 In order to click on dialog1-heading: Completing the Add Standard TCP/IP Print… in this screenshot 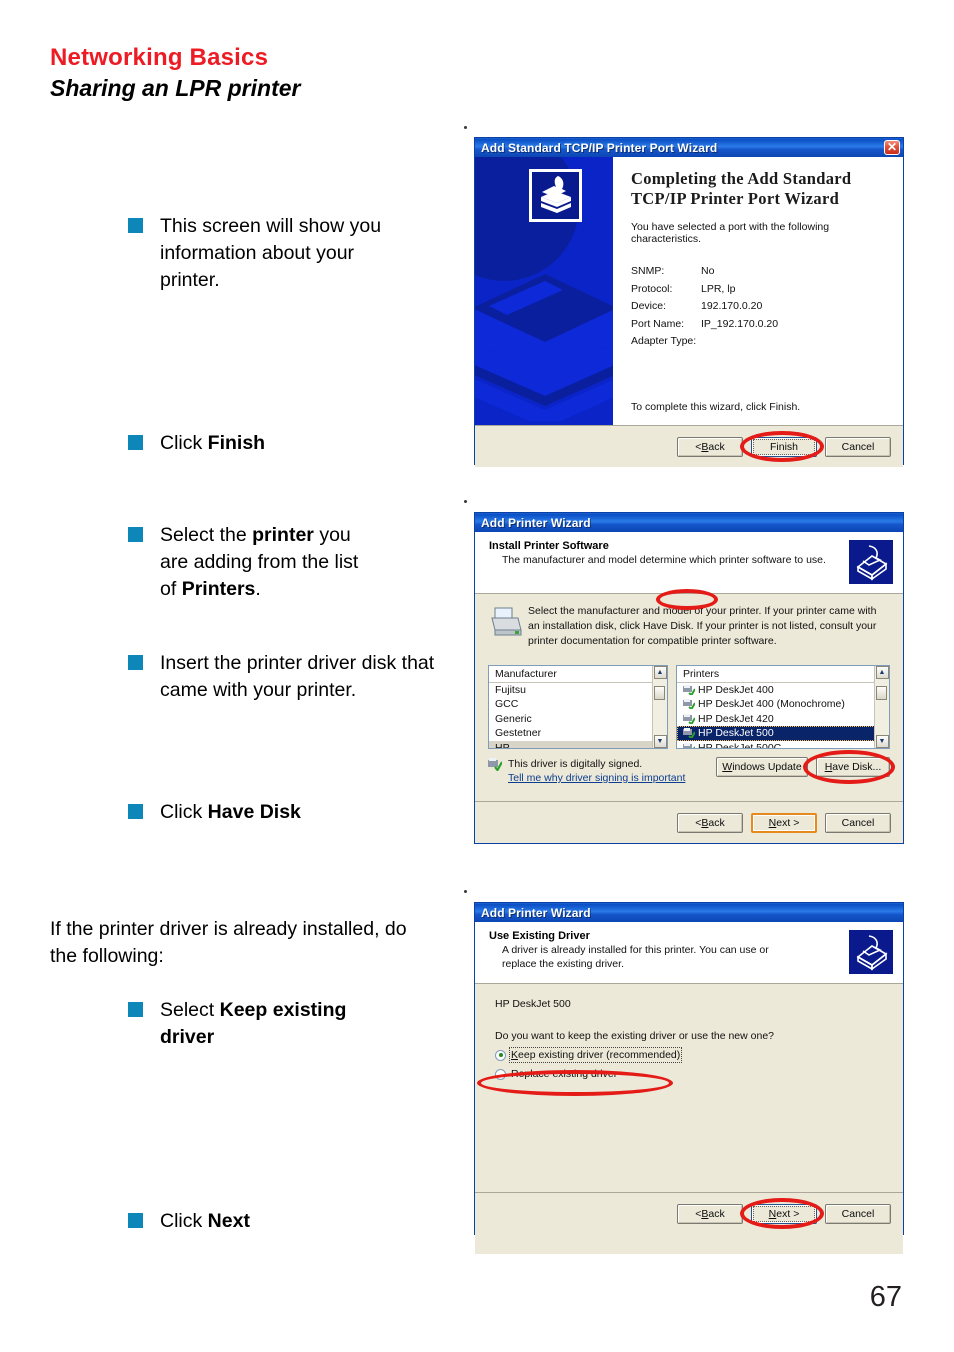, I will do `click(760, 189)`.